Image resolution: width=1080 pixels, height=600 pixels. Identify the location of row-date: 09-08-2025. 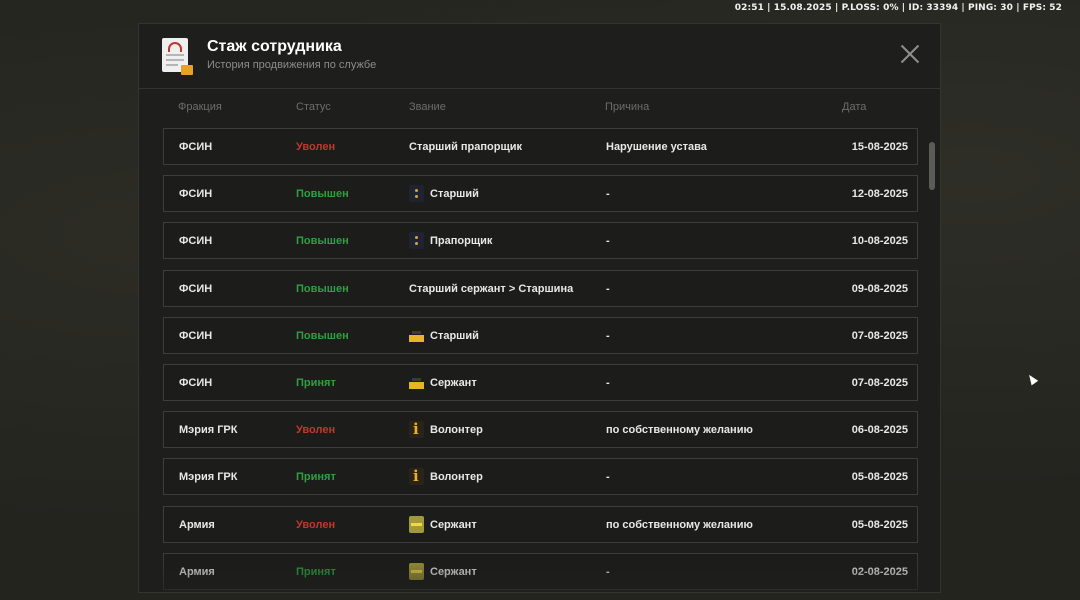
(879, 288).